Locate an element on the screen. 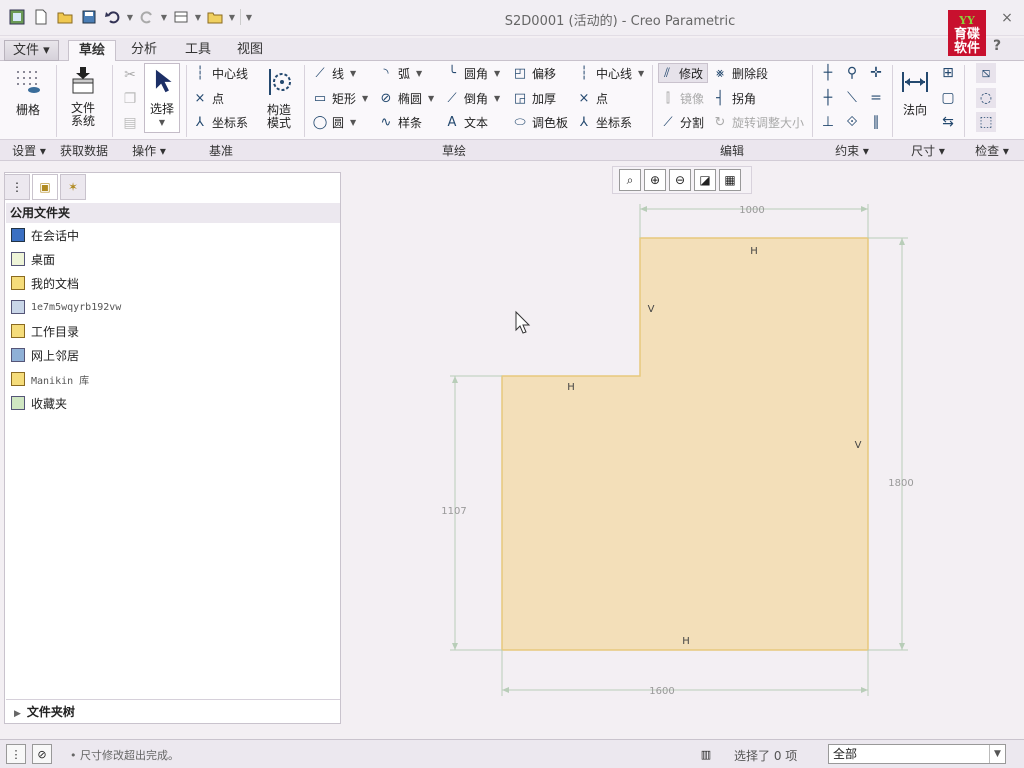 The image size is (1024, 768). dimension-left-value: 1107 is located at coordinates (453, 511).